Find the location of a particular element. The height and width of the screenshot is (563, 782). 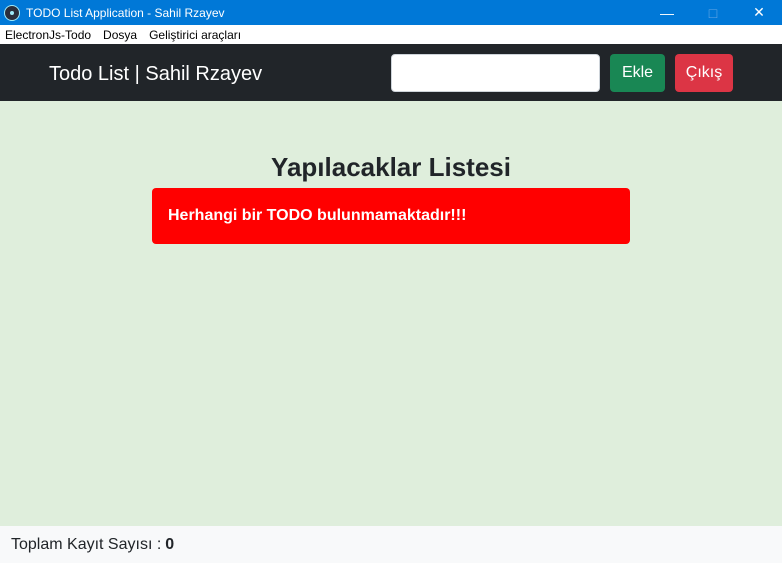

navbar: Todo List | Sahil Rzayev Ekle Çıkış is located at coordinates (391, 72).